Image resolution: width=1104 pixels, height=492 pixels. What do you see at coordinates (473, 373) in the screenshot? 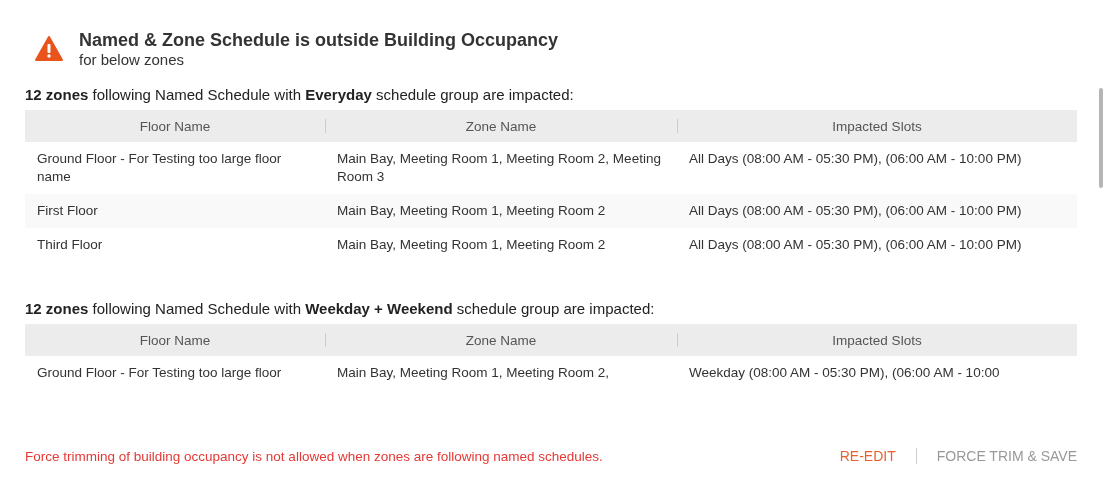
I see `table-cell-text: Main Bay, Meeting Room 1, Meeting Room 2,` at bounding box center [473, 373].